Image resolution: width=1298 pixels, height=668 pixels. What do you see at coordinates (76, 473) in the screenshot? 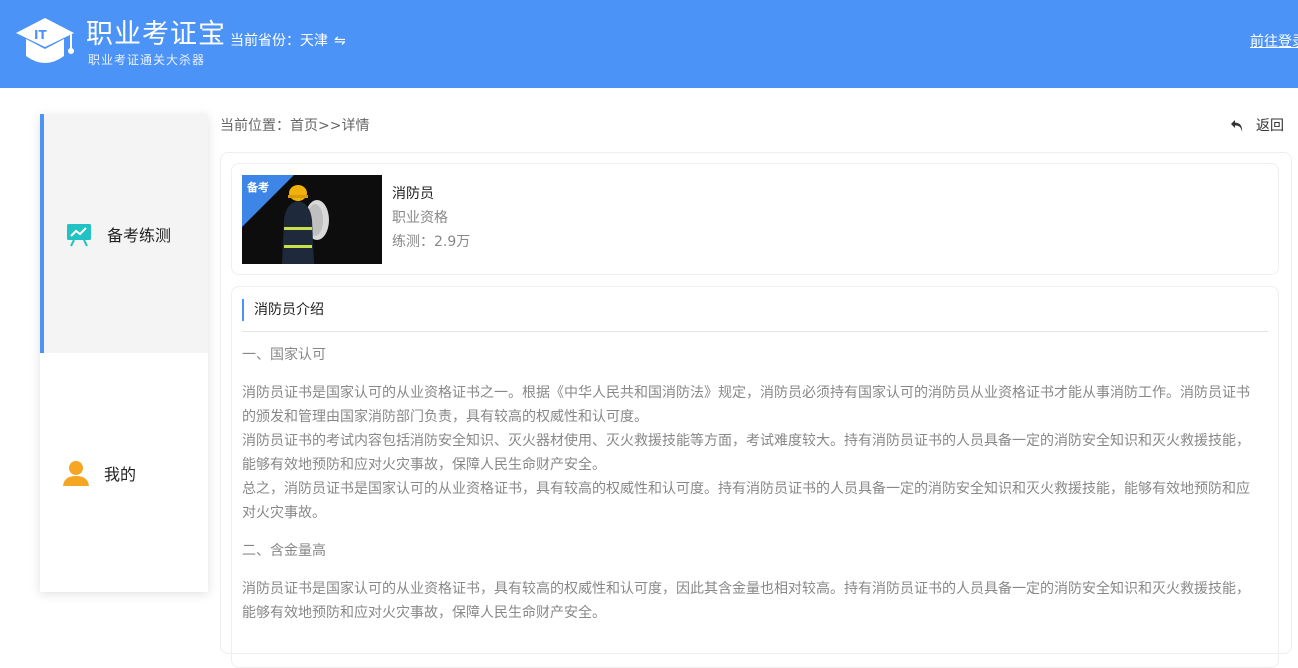
I see `user-icon` at bounding box center [76, 473].